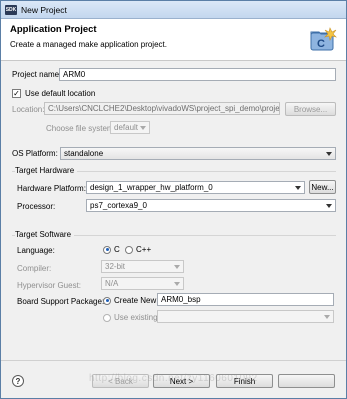 The image size is (347, 399). Describe the element at coordinates (84, 153) in the screenshot. I see `os-platform-value: standalone` at that location.